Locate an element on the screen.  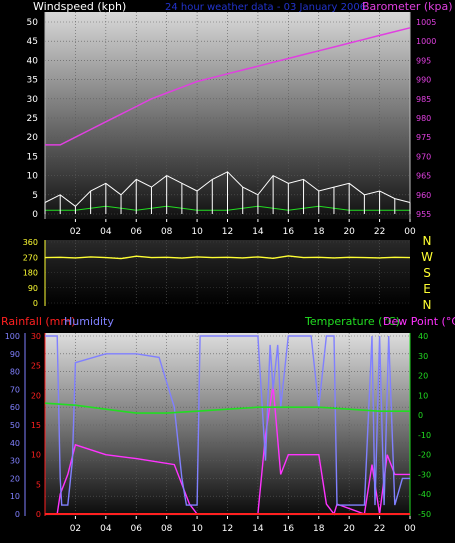
temperature-tick-label: 40 is located at coordinates (423, 336).